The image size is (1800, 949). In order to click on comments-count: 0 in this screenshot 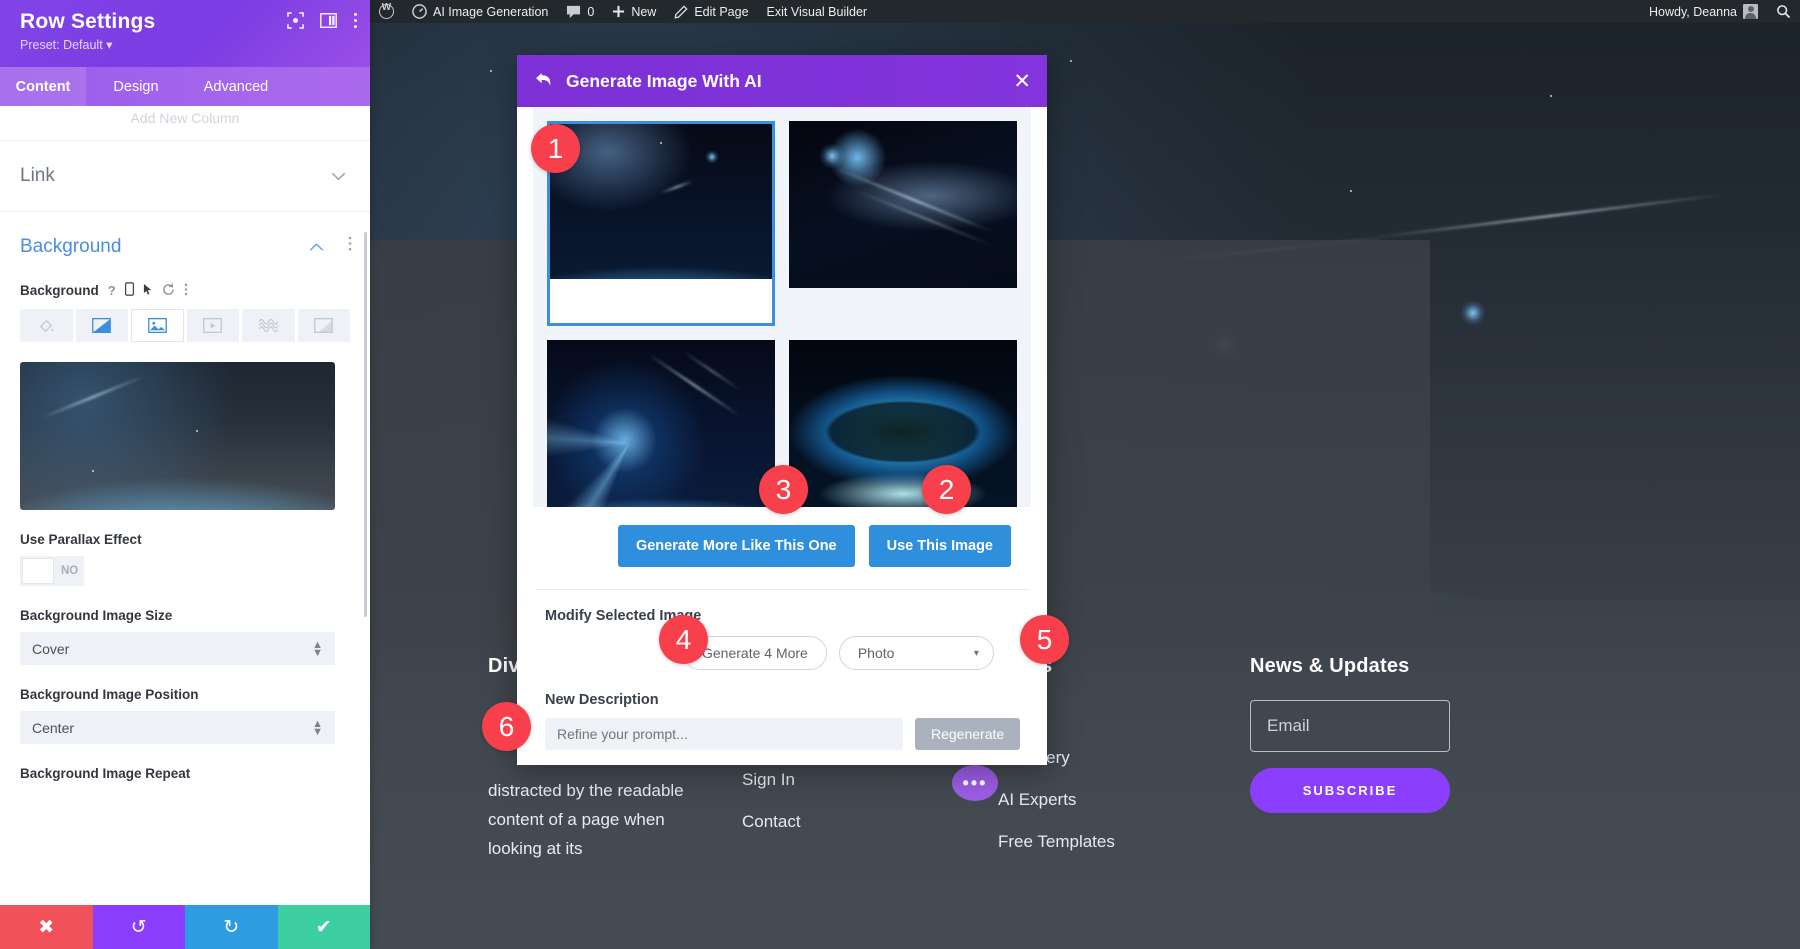, I will do `click(591, 11)`.